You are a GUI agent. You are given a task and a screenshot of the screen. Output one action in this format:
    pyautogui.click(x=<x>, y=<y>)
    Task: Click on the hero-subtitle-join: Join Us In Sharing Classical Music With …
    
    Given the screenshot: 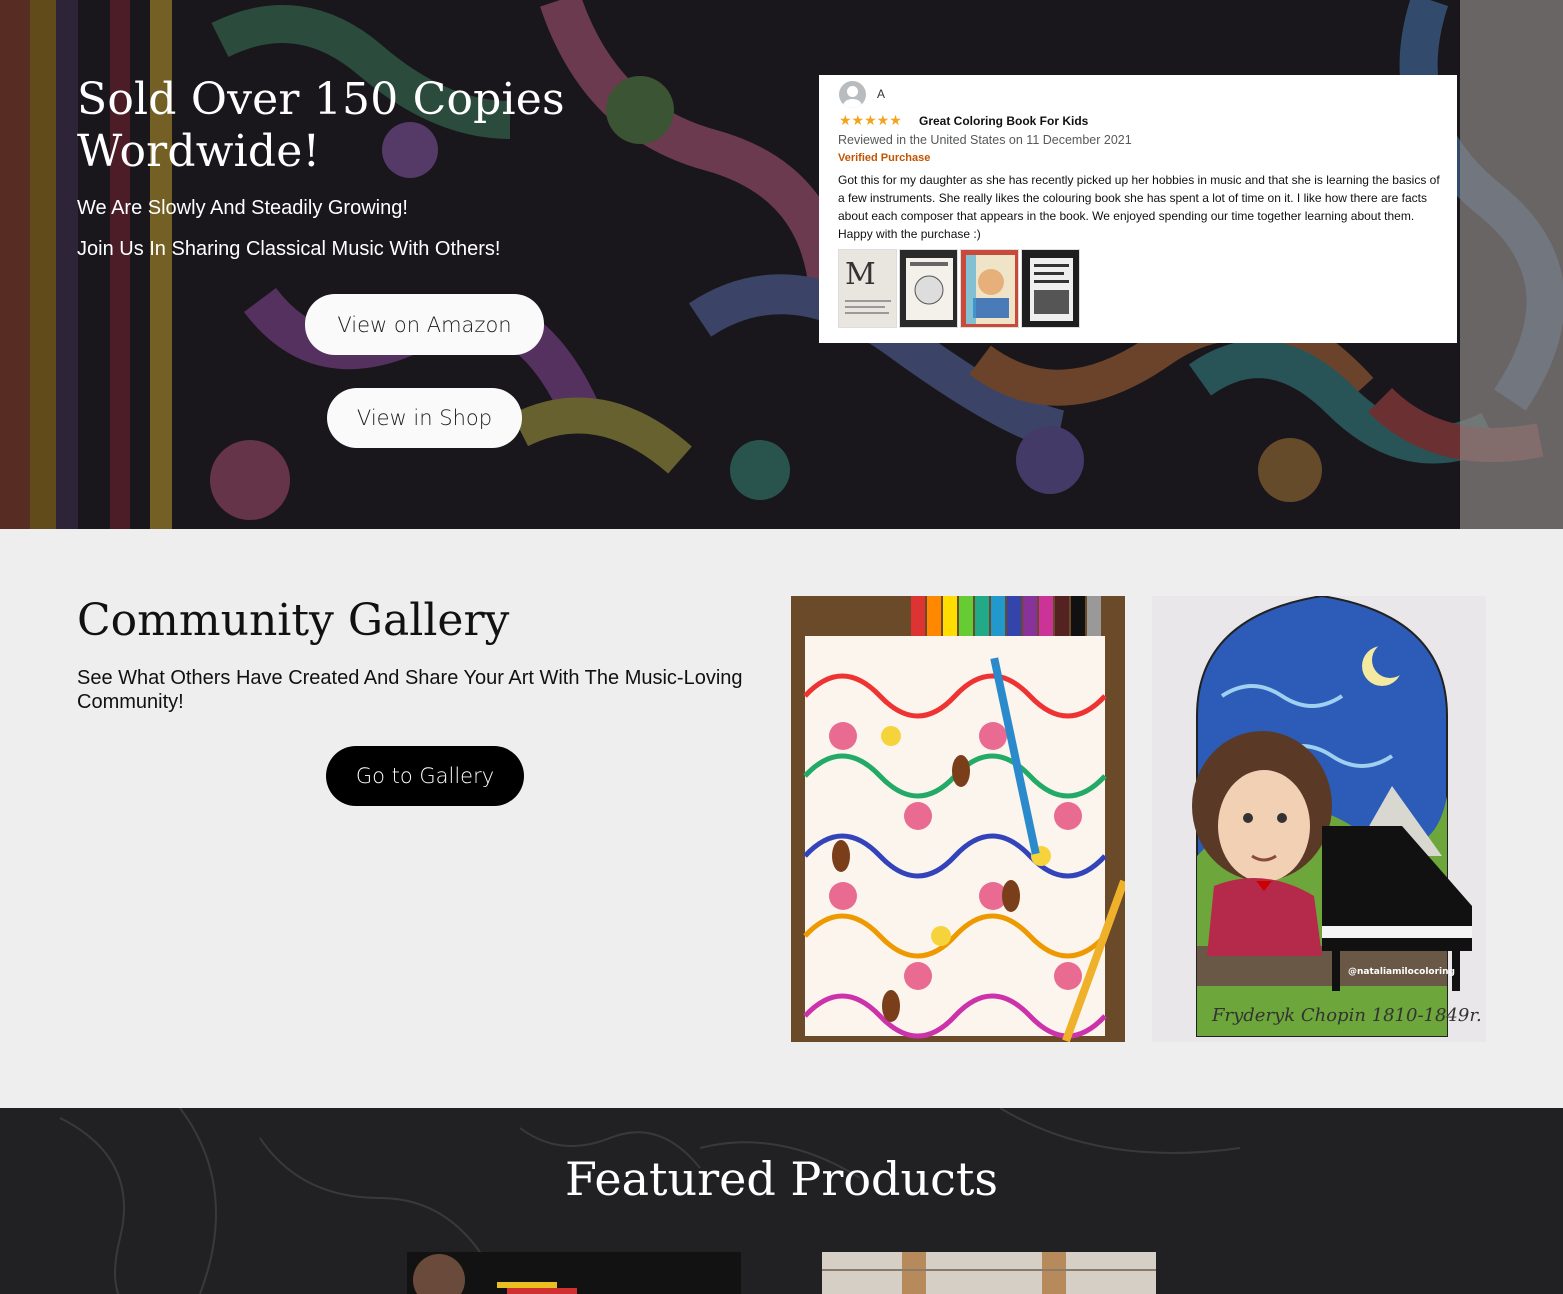 What is the action you would take?
    pyautogui.click(x=289, y=249)
    